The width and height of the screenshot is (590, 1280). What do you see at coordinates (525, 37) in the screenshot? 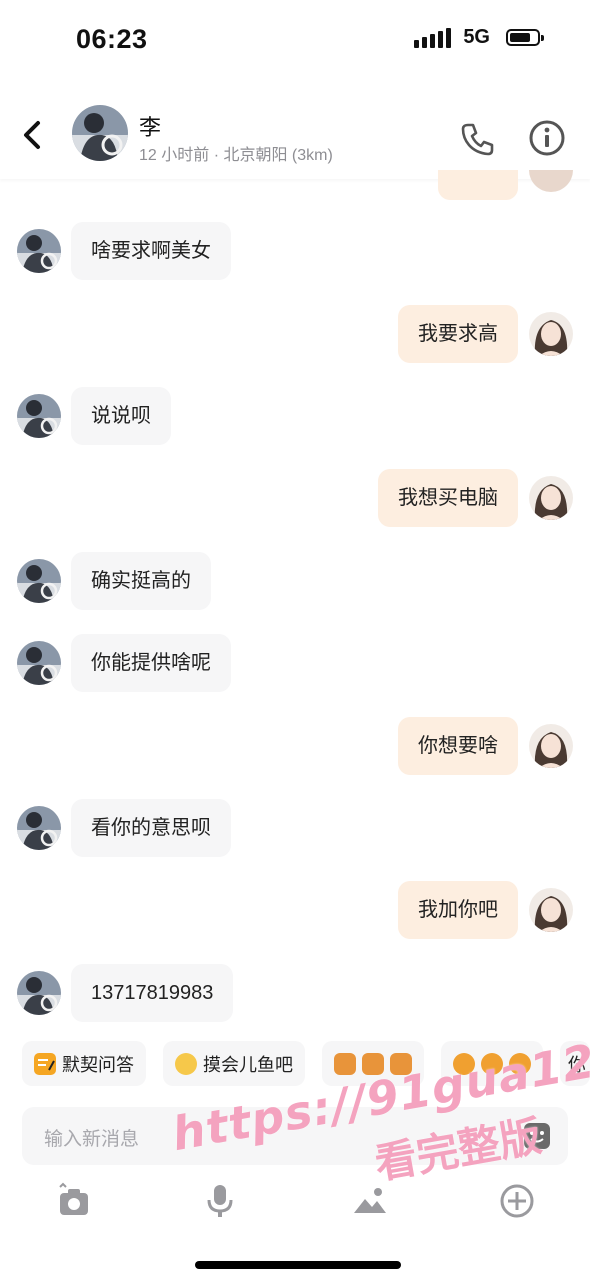
I see `battery-icon` at bounding box center [525, 37].